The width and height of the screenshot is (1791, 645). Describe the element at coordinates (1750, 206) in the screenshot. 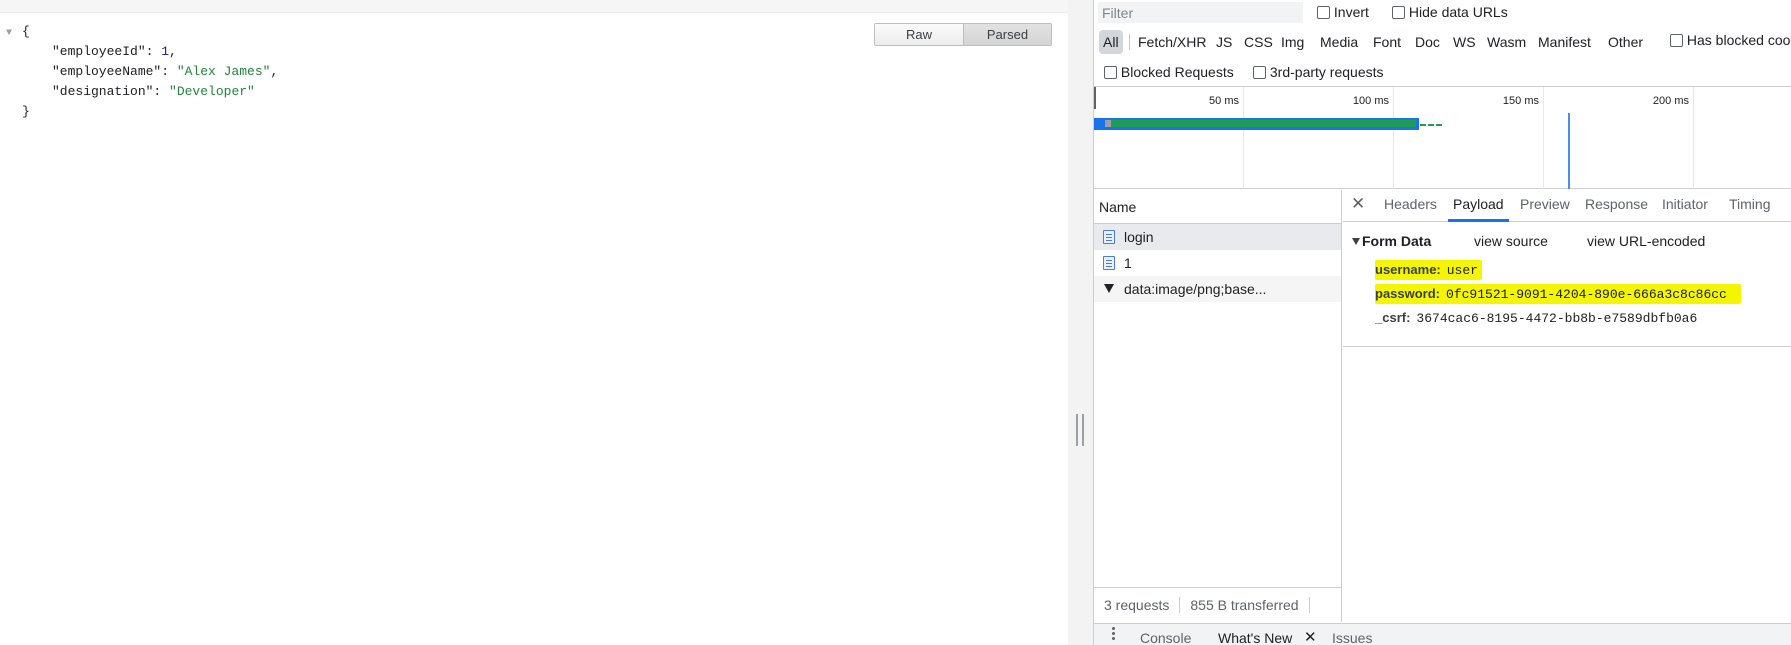

I see `tab-timing: Timing` at that location.